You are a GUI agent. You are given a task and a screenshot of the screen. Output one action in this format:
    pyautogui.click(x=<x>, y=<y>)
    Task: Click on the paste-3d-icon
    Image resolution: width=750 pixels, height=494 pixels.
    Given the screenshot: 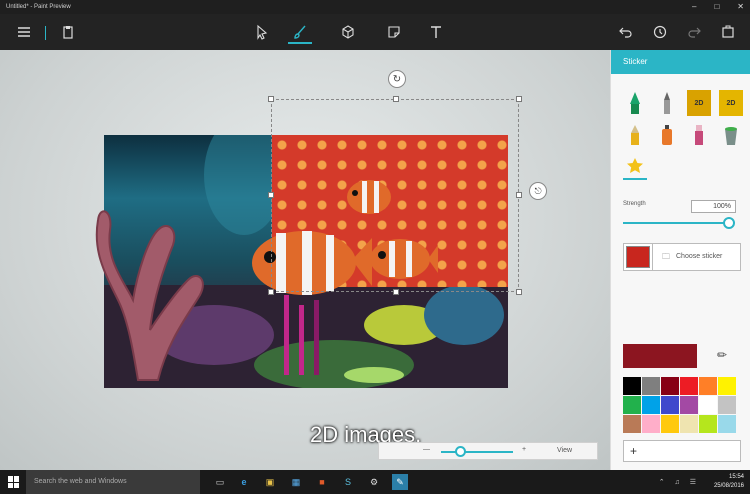 What is the action you would take?
    pyautogui.click(x=728, y=32)
    